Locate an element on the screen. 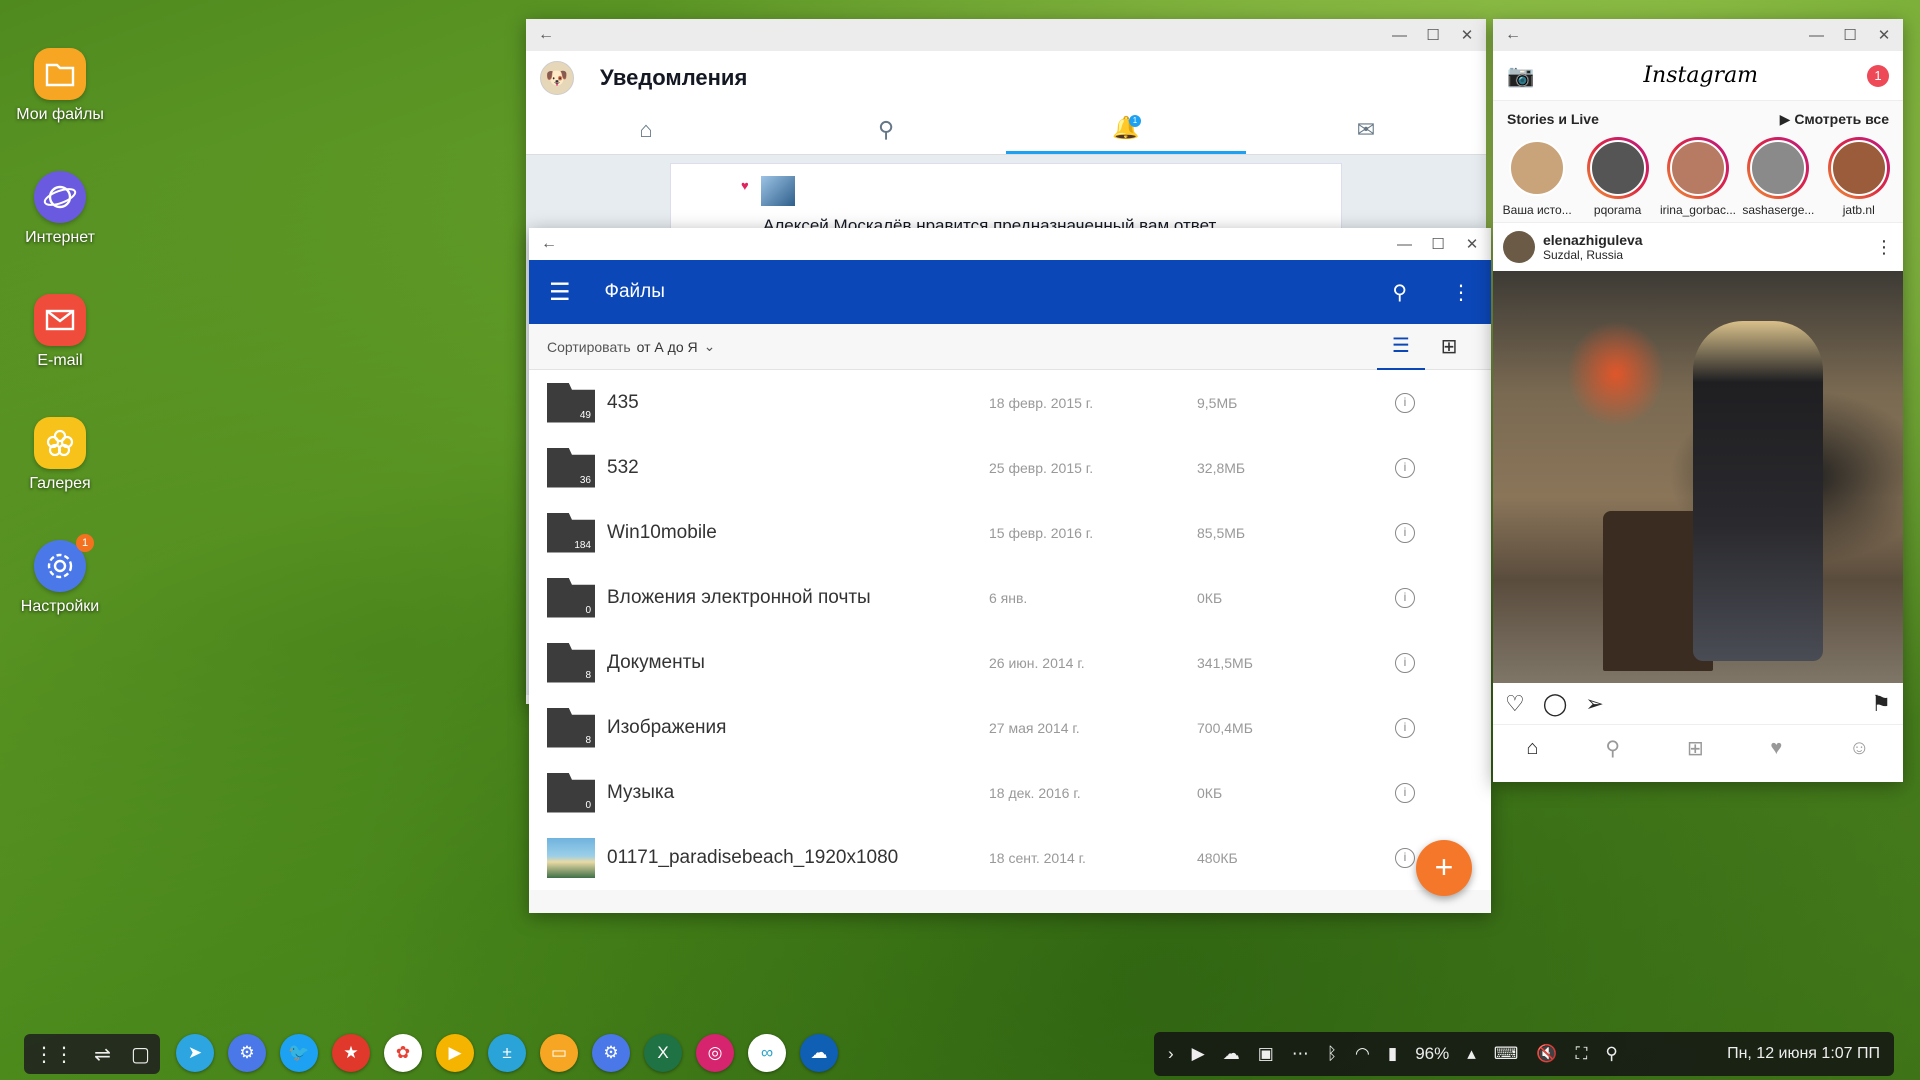 This screenshot has height=1080, width=1920. notification-badge: 1 is located at coordinates (1878, 75).